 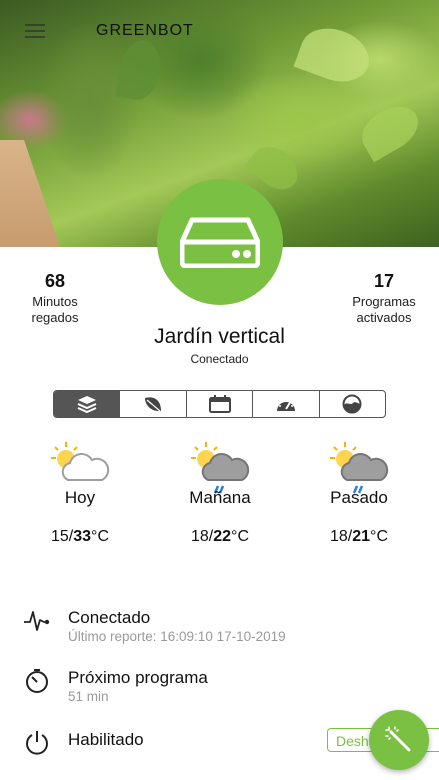 What do you see at coordinates (55, 309) in the screenshot?
I see `stat-label: Minutos regados` at bounding box center [55, 309].